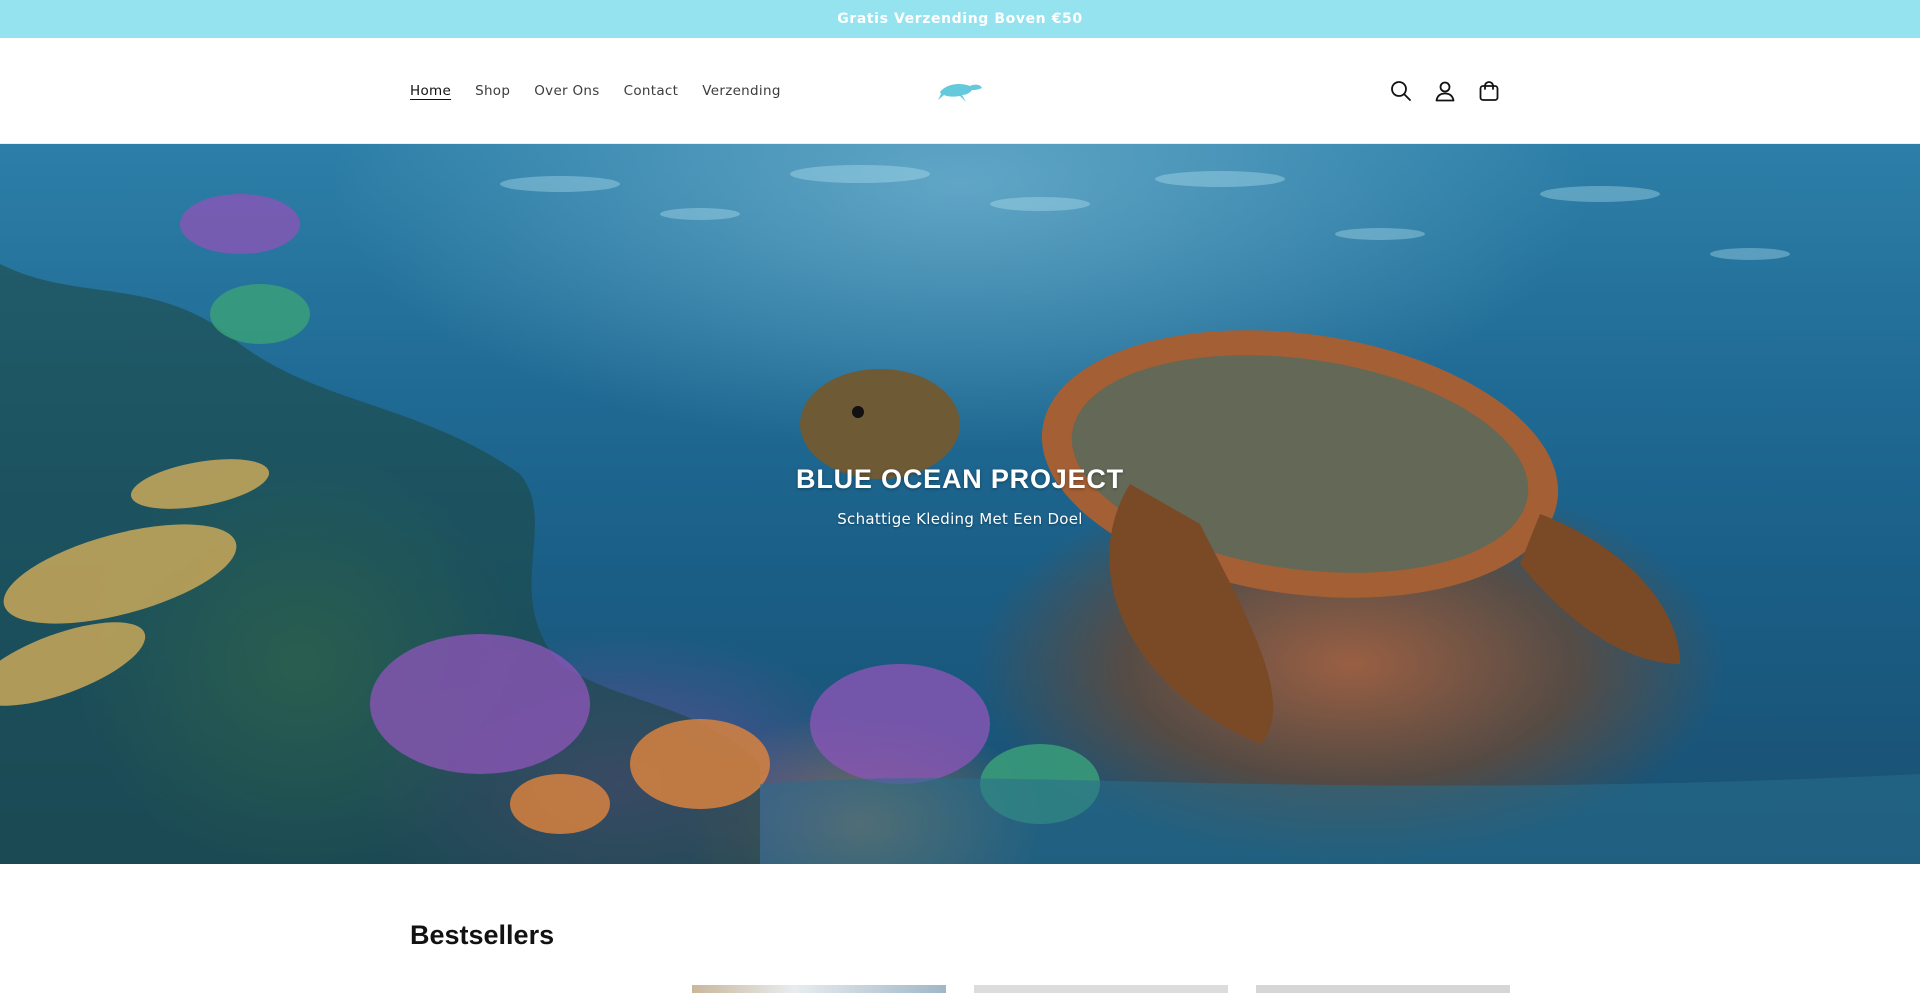 The image size is (1920, 993). I want to click on nav-shop: Shop, so click(492, 91).